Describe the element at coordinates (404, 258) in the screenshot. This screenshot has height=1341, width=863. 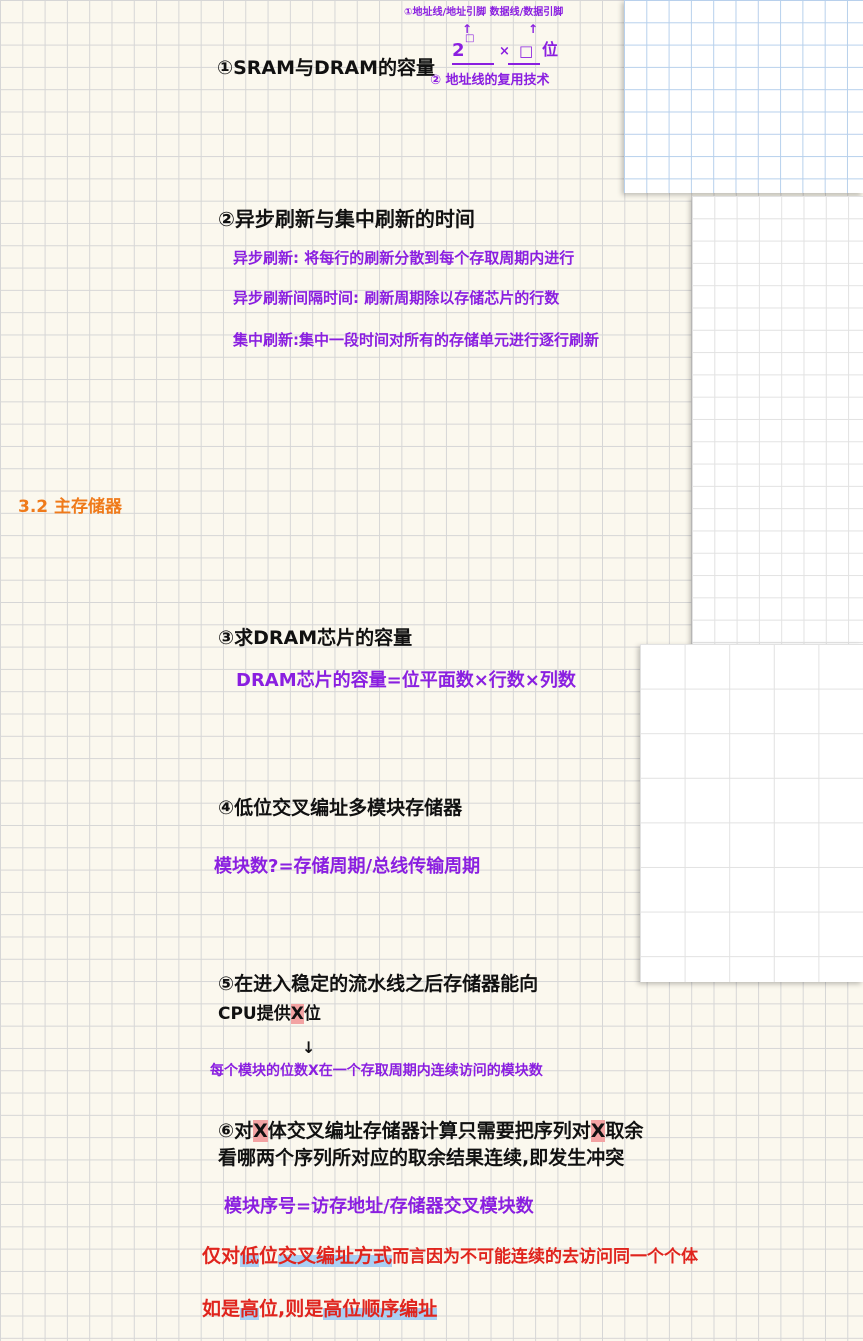
I see `refresh-line-1: 异步刷新: 将每行的刷新分散到每个存取周期内进行` at that location.